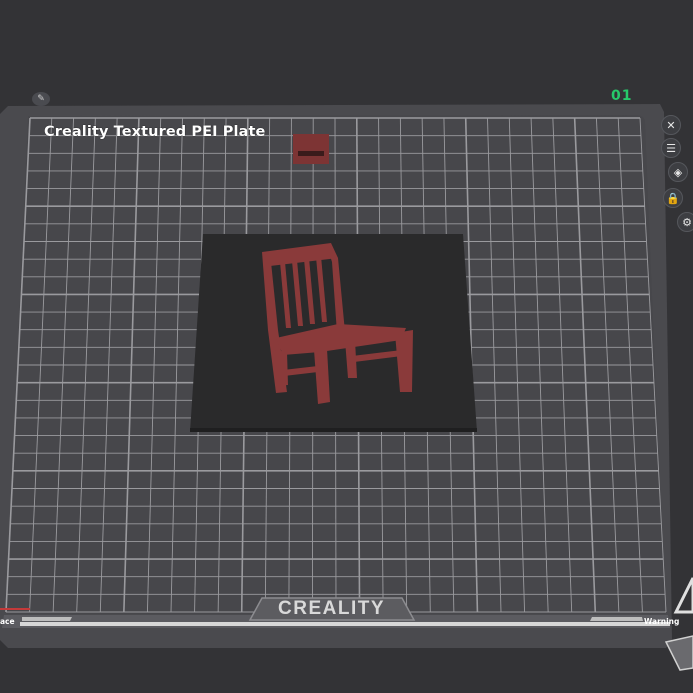  I want to click on settings-icon: ⚙, so click(687, 222).